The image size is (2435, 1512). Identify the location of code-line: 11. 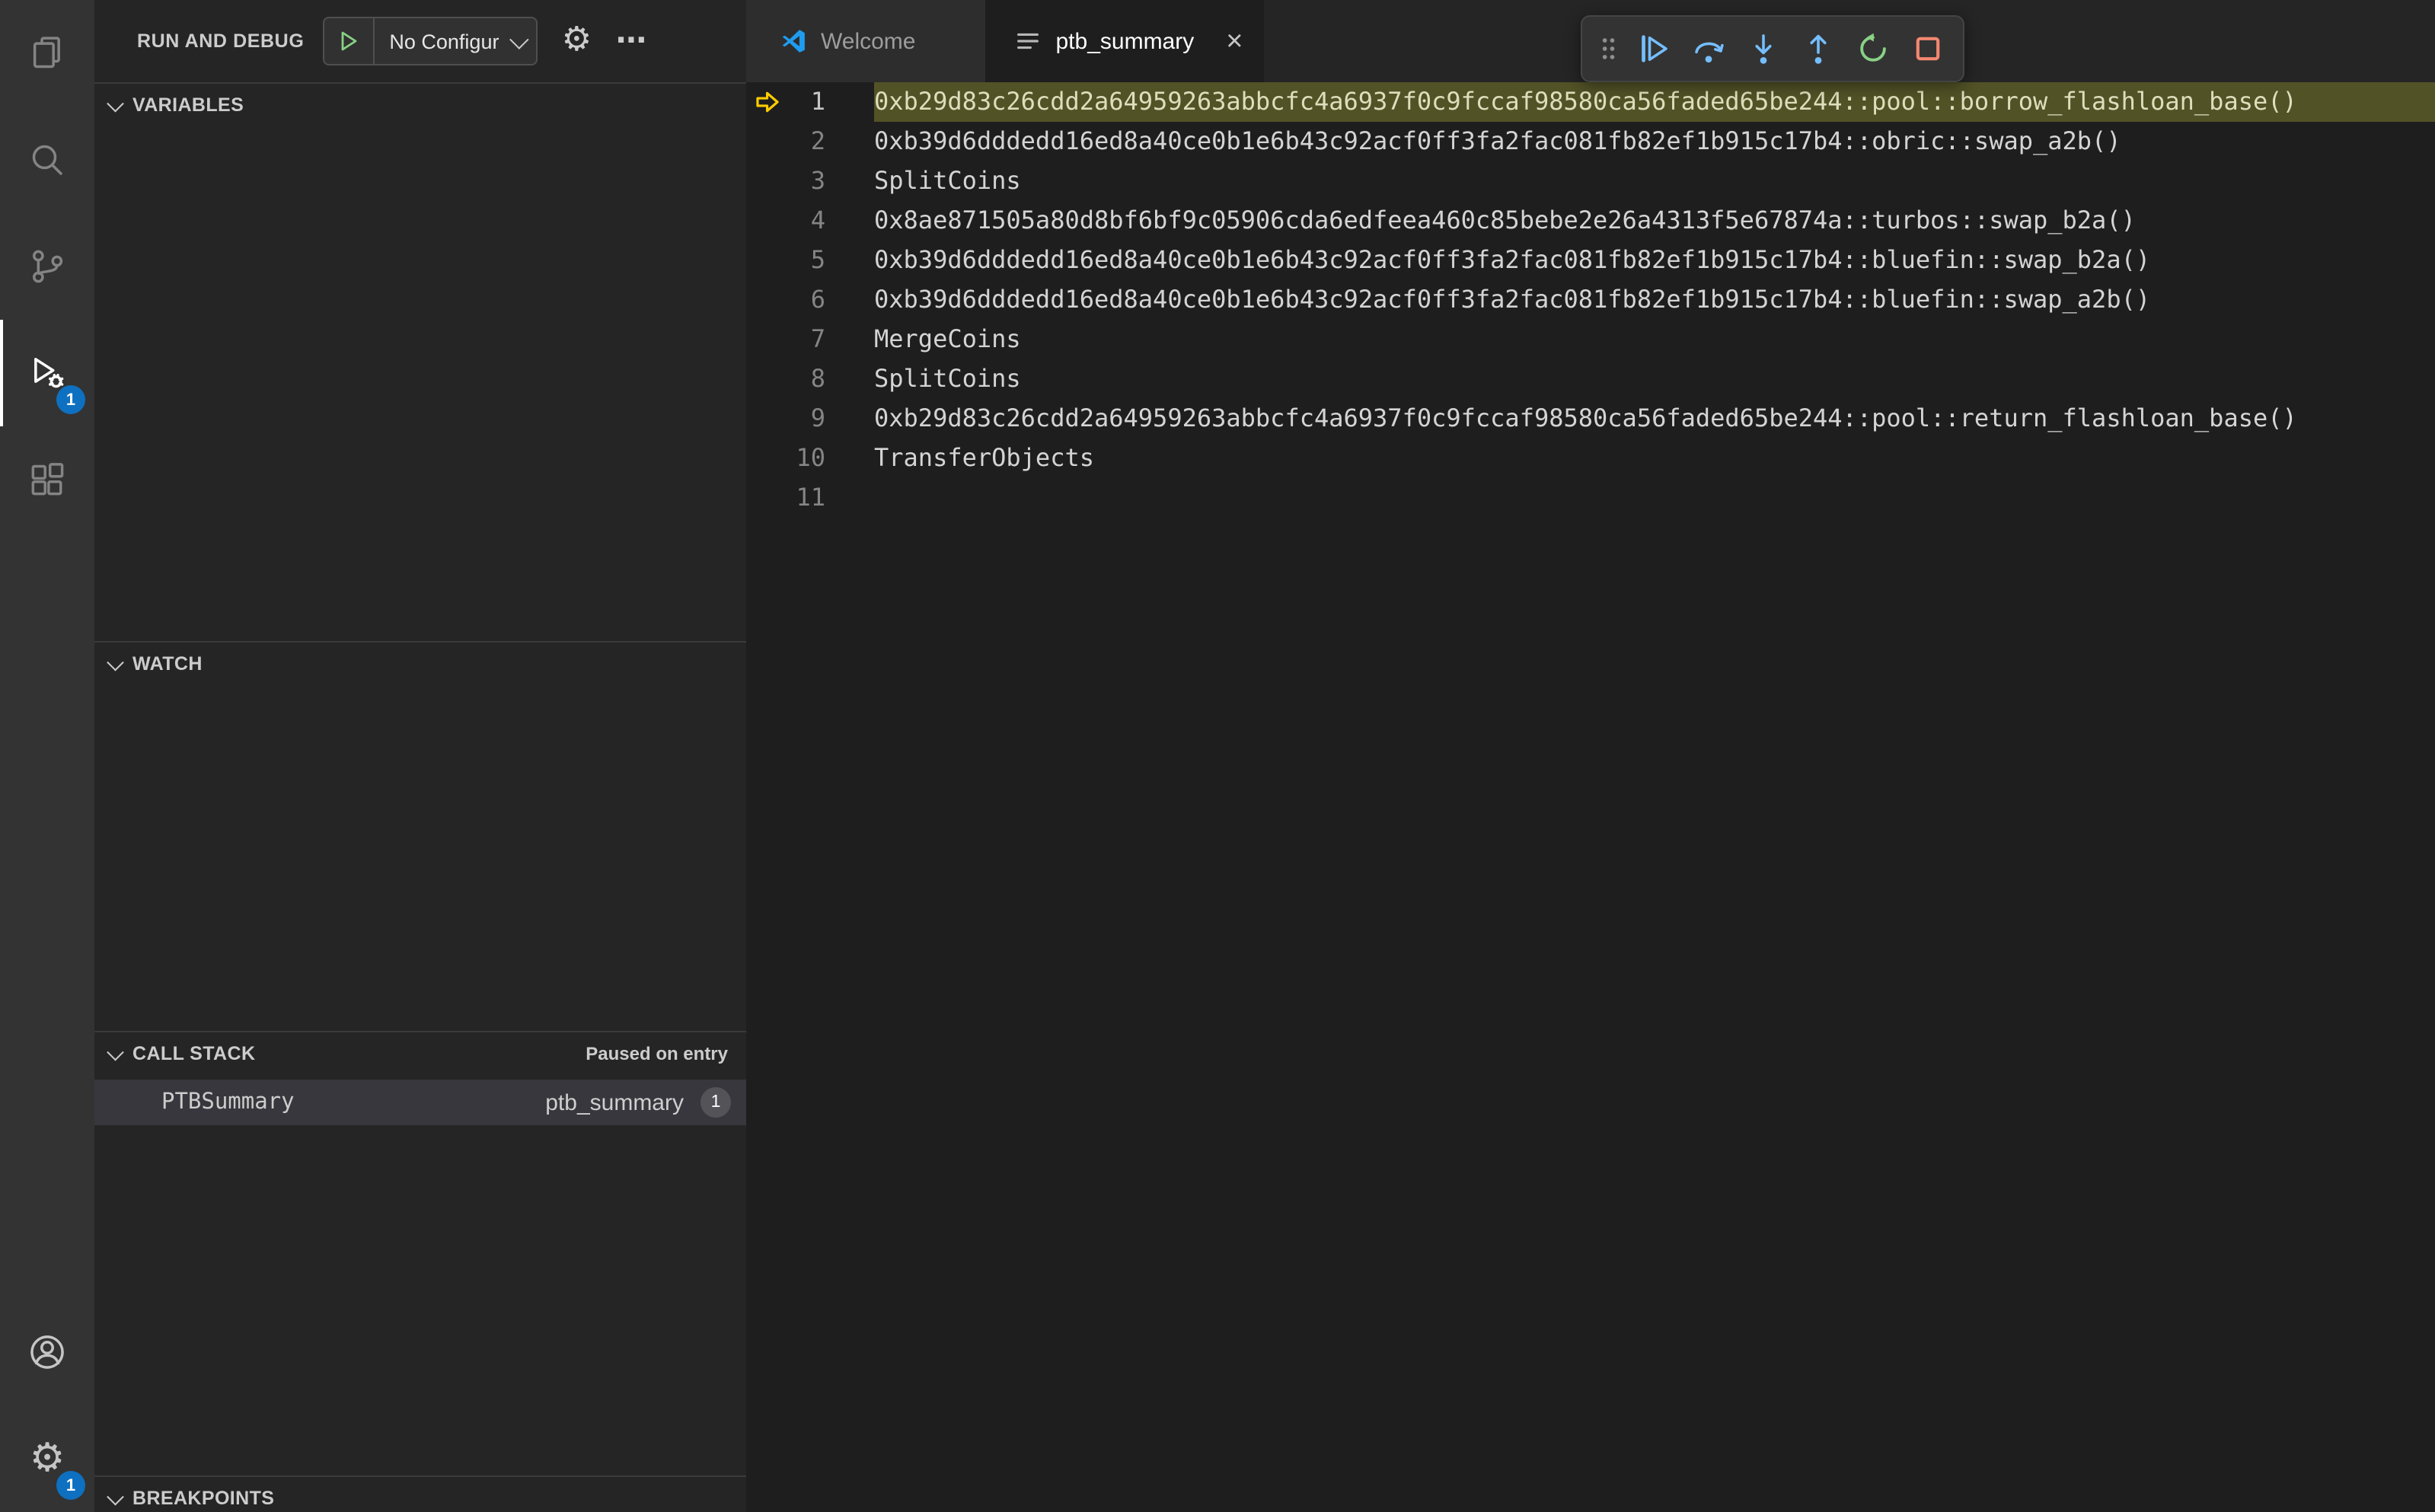
(1590, 498).